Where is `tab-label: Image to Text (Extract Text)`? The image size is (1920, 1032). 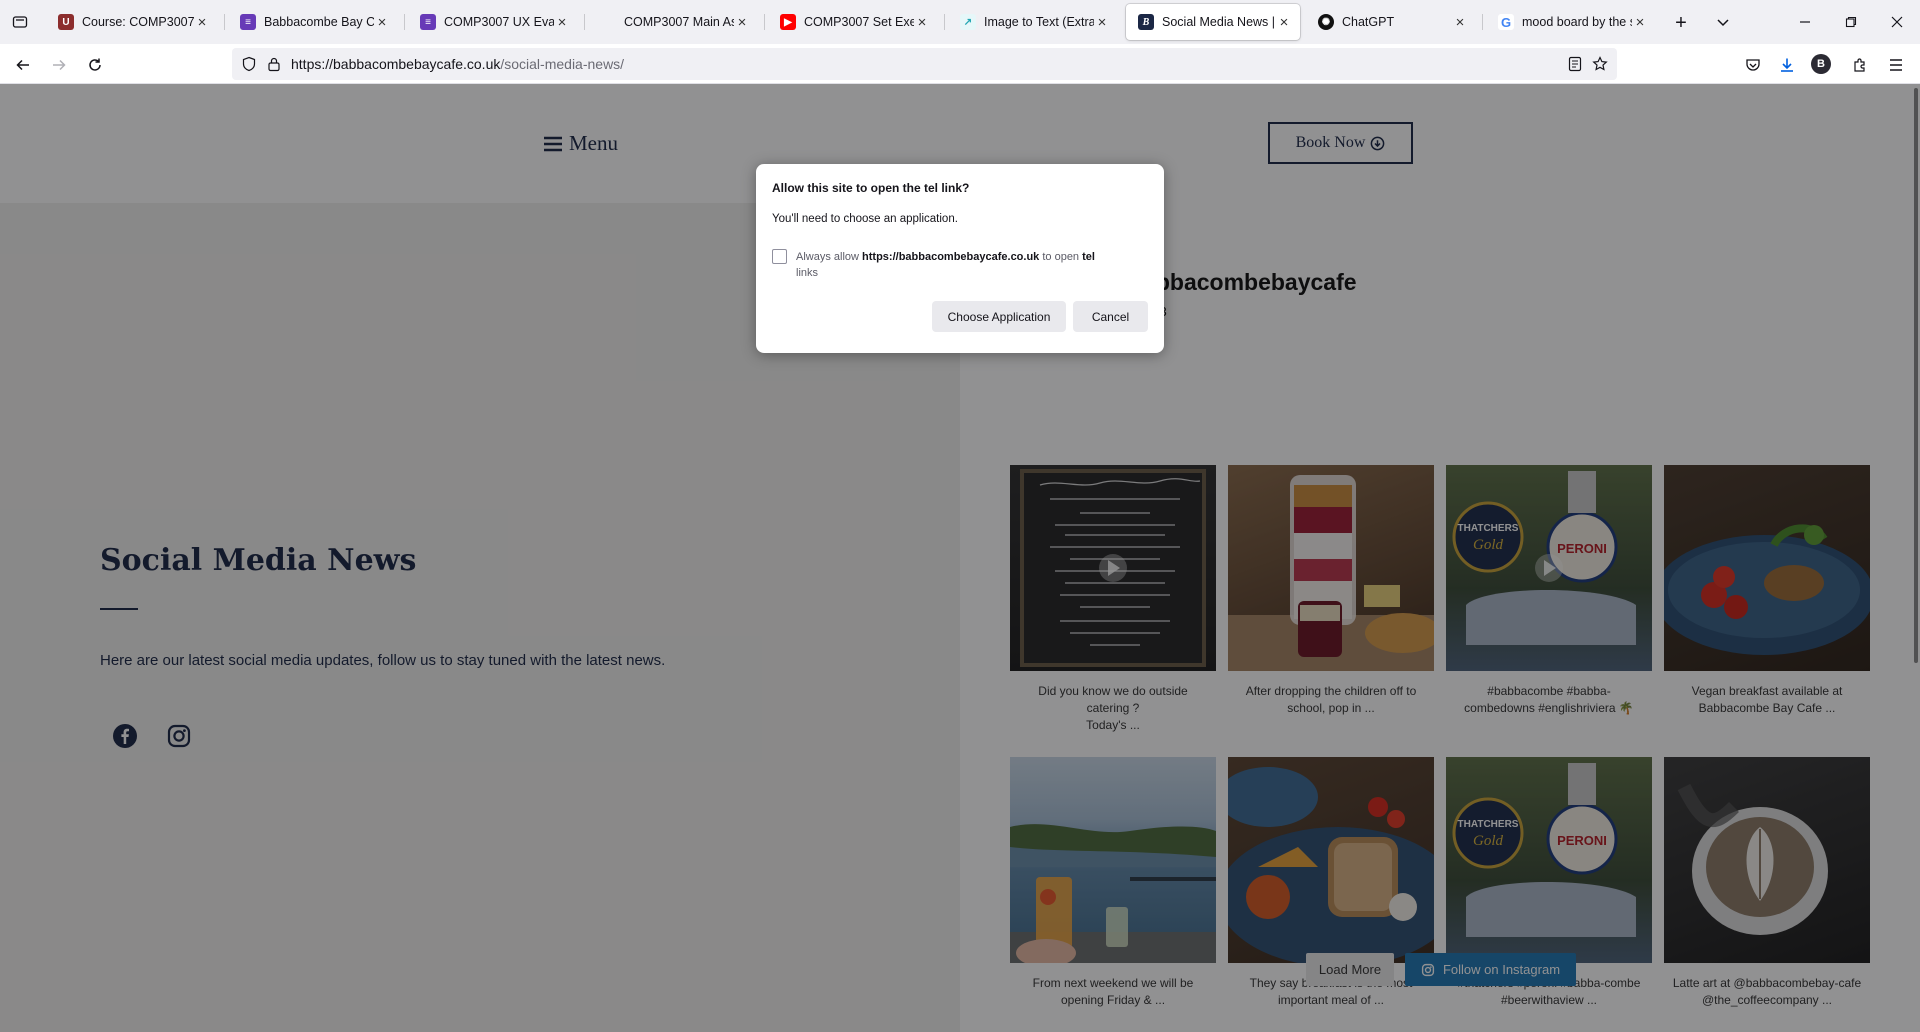
tab-label: Image to Text (Extract Text) is located at coordinates (1039, 22).